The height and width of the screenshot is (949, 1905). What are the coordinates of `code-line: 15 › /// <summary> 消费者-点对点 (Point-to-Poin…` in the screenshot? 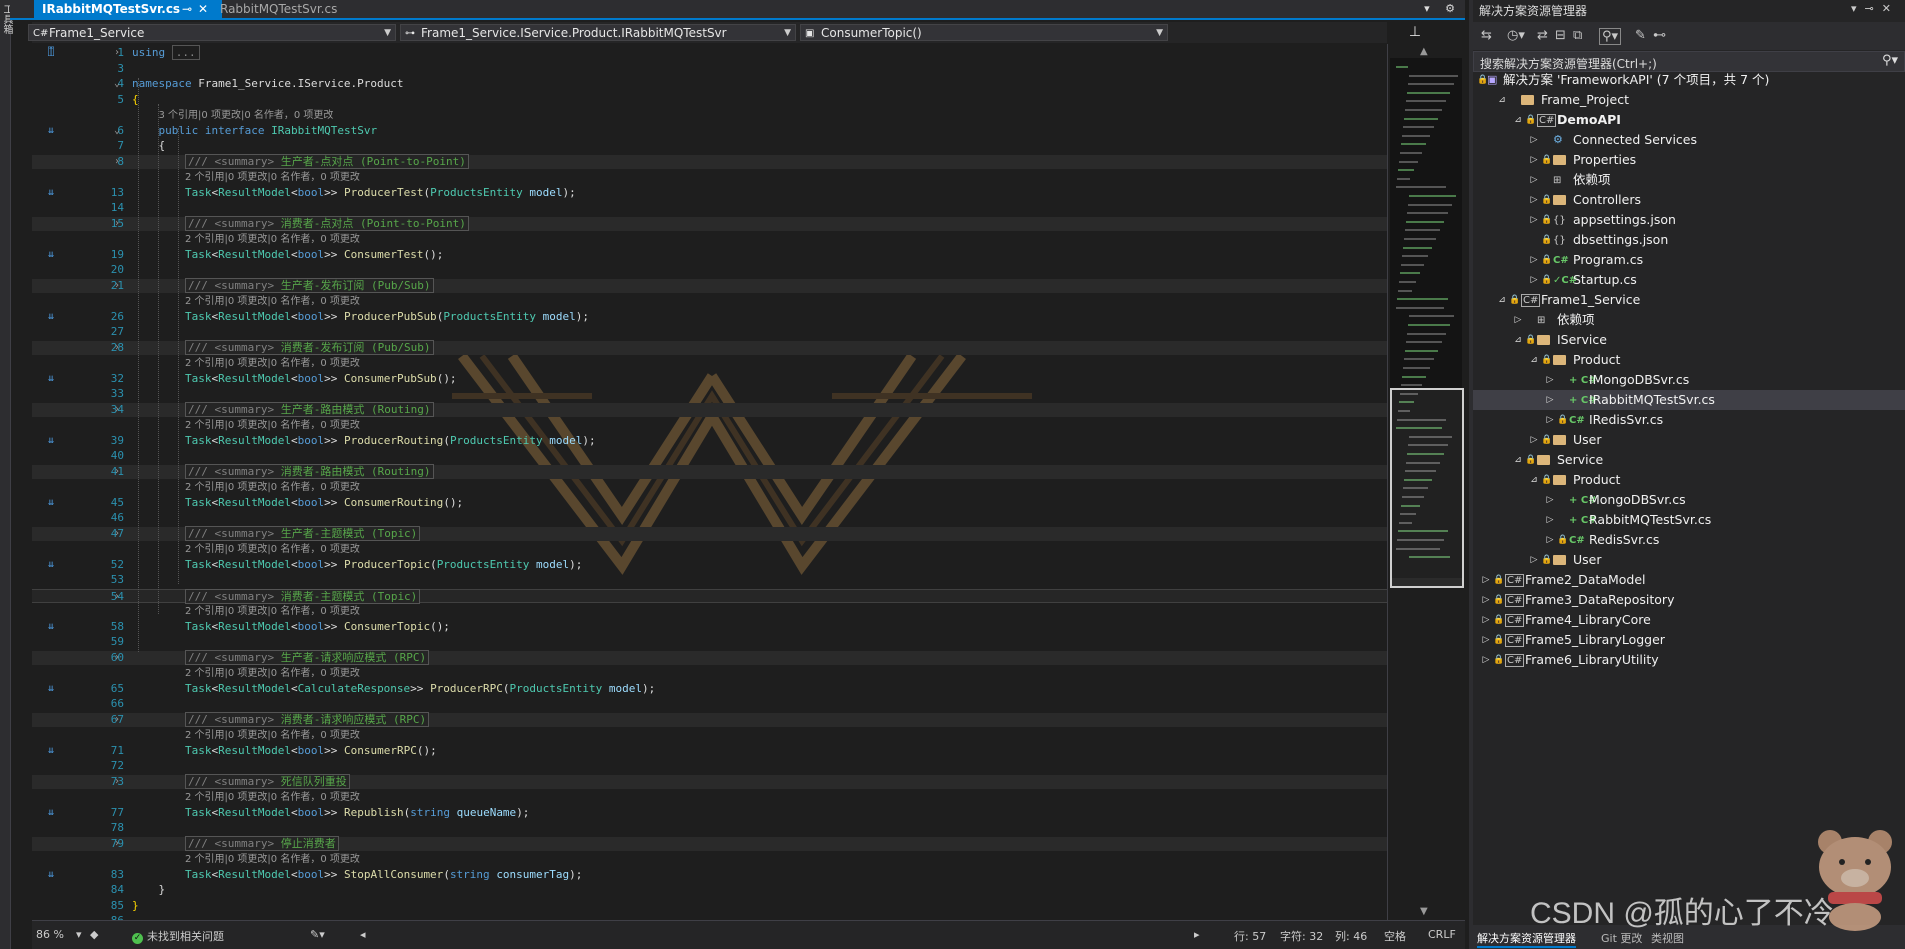 It's located at (709, 223).